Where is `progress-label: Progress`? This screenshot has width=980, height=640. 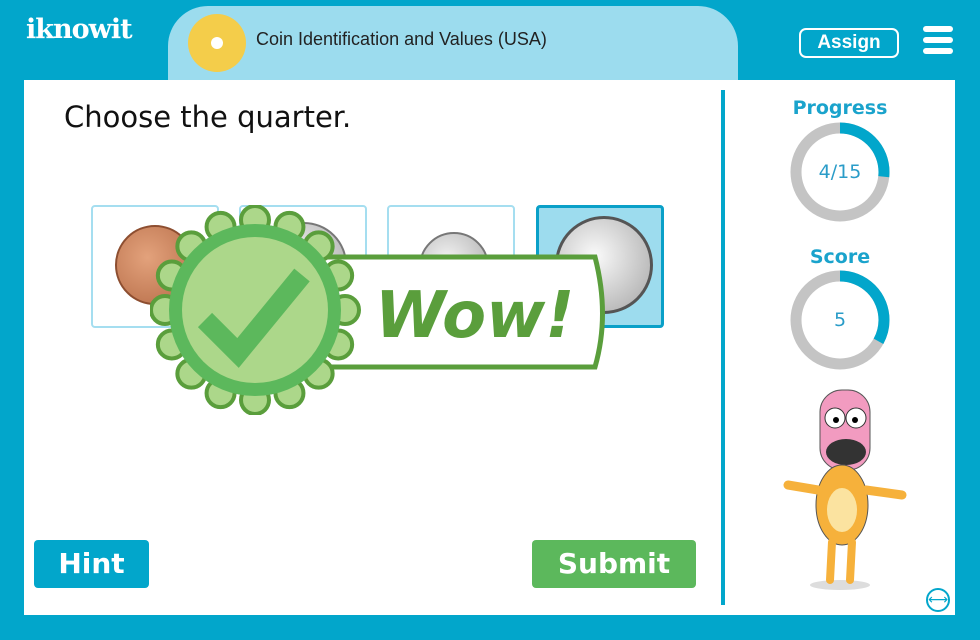 progress-label: Progress is located at coordinates (840, 108).